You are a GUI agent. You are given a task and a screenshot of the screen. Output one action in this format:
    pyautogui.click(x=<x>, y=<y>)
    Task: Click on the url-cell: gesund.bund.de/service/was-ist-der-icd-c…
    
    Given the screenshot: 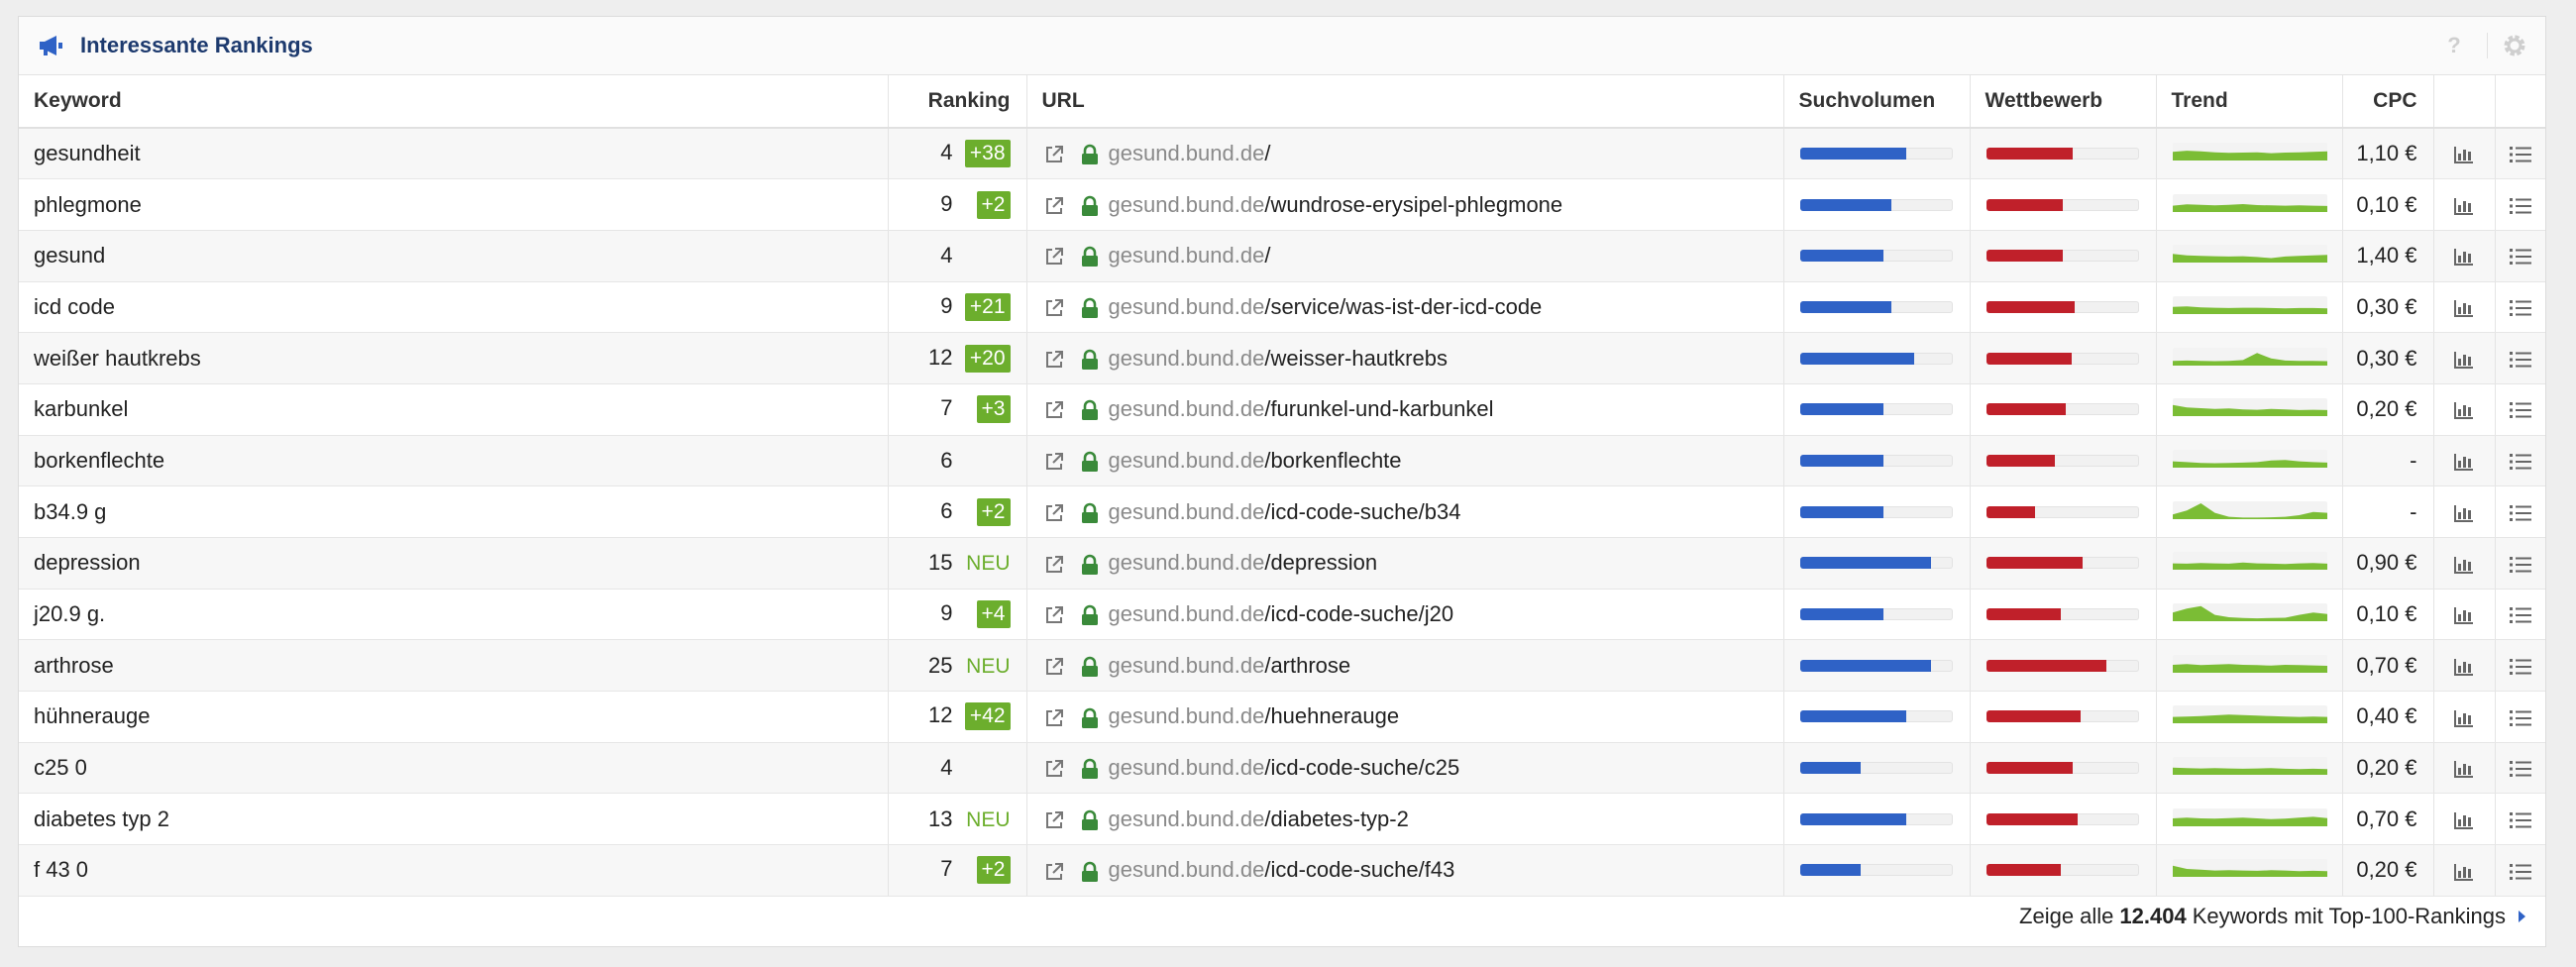 What is the action you would take?
    pyautogui.click(x=1405, y=307)
    